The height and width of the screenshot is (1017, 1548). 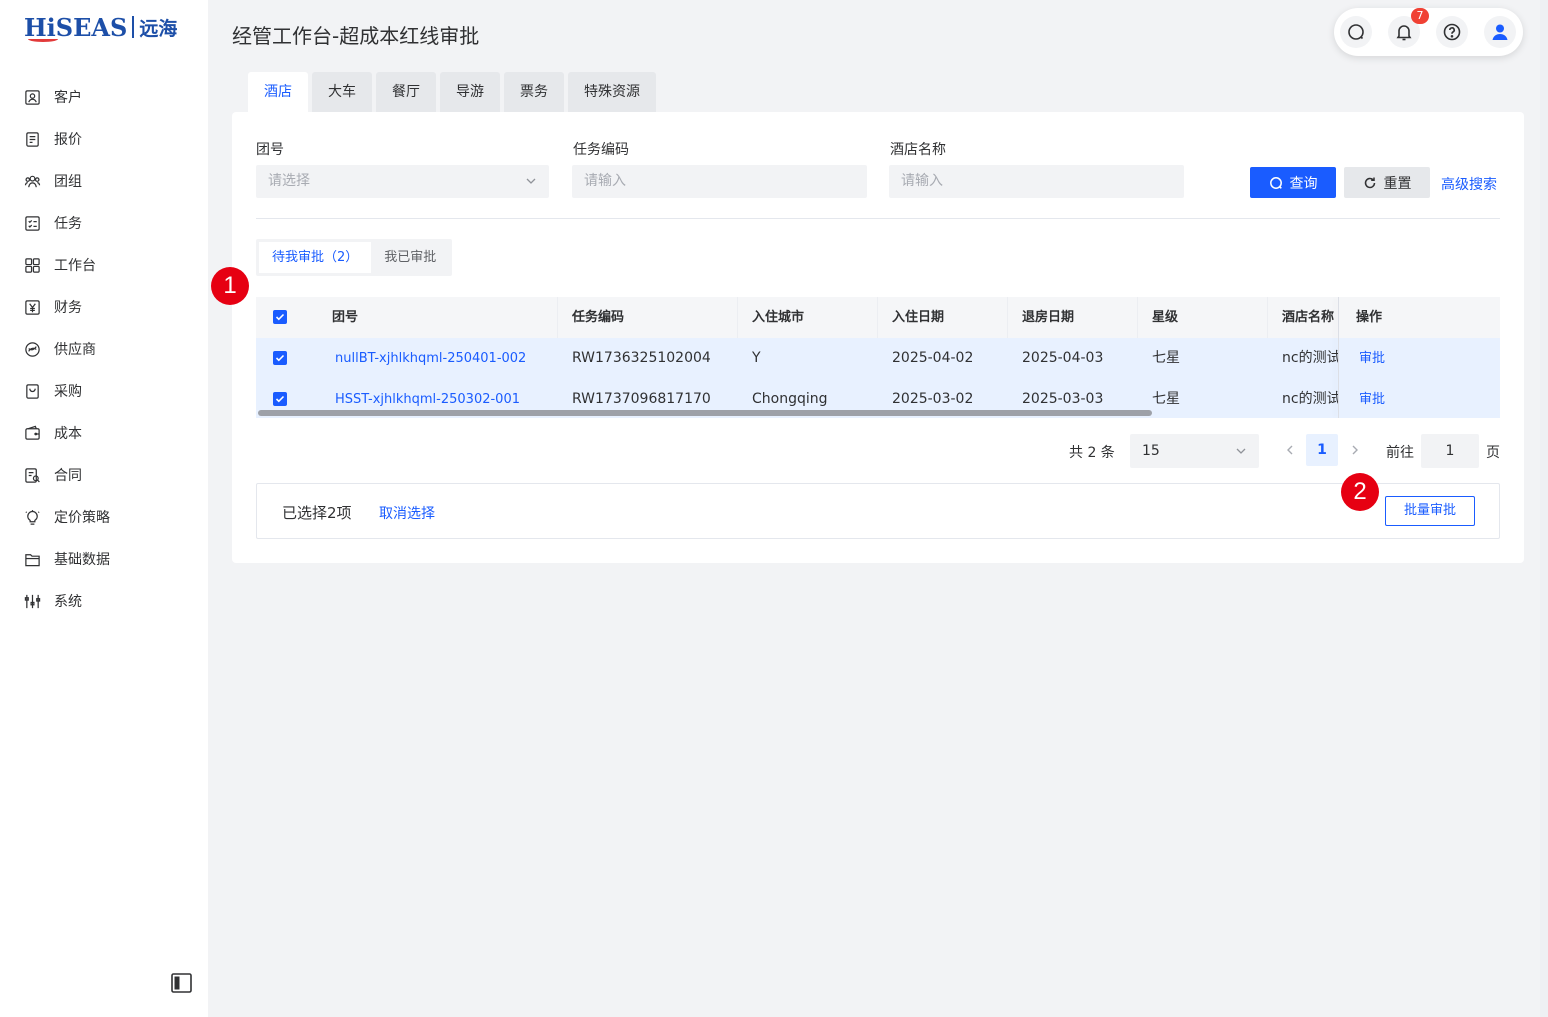 I want to click on bell-icon, so click(x=1404, y=33).